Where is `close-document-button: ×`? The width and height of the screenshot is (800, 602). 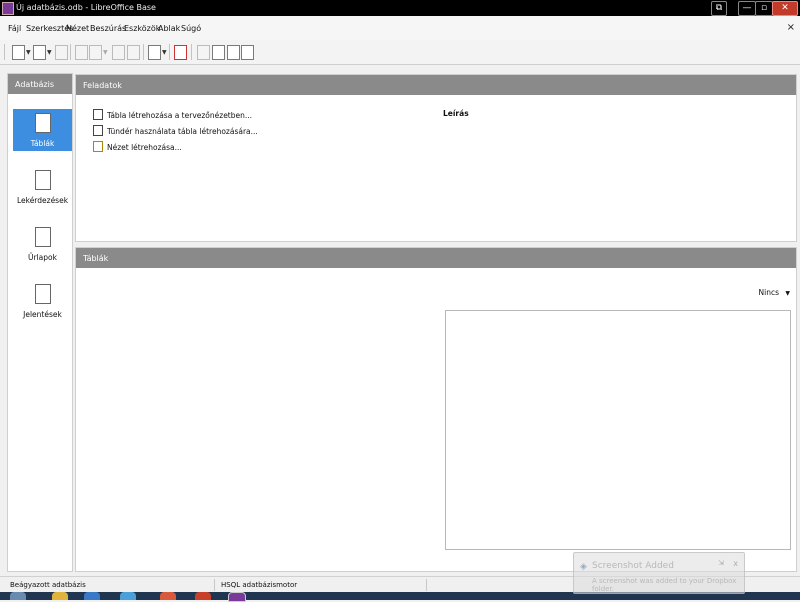 close-document-button: × is located at coordinates (791, 27).